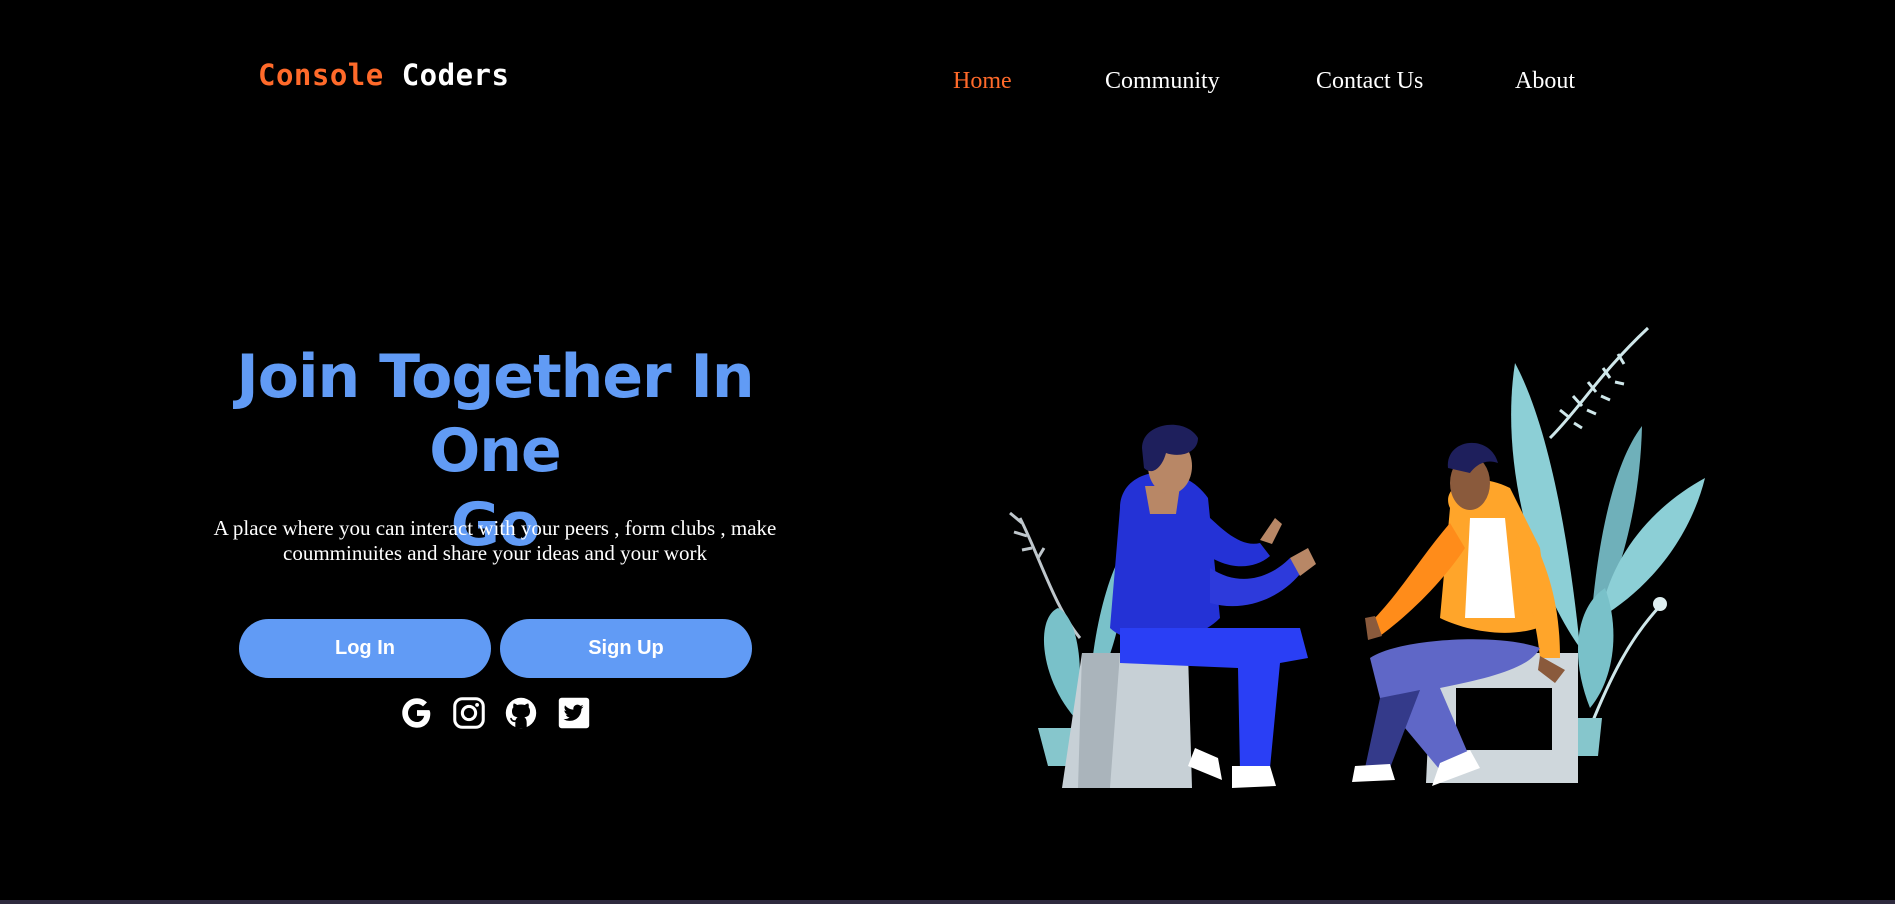 This screenshot has height=904, width=1895. I want to click on nav-home: Home, so click(982, 81).